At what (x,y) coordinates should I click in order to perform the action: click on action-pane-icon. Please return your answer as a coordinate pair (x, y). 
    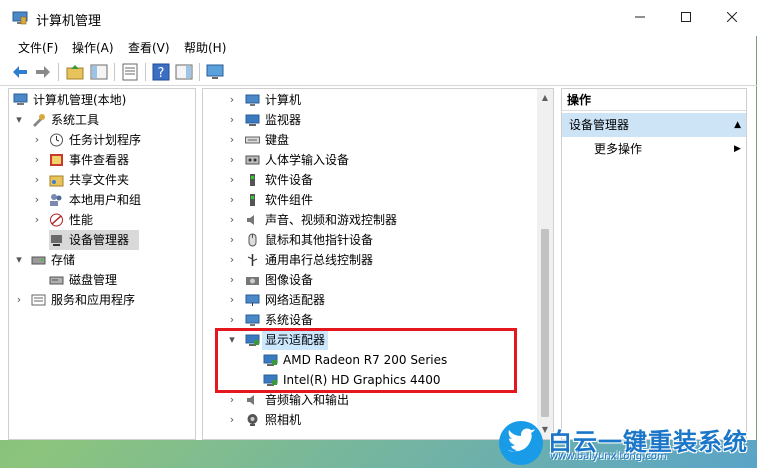
    Looking at the image, I should click on (184, 72).